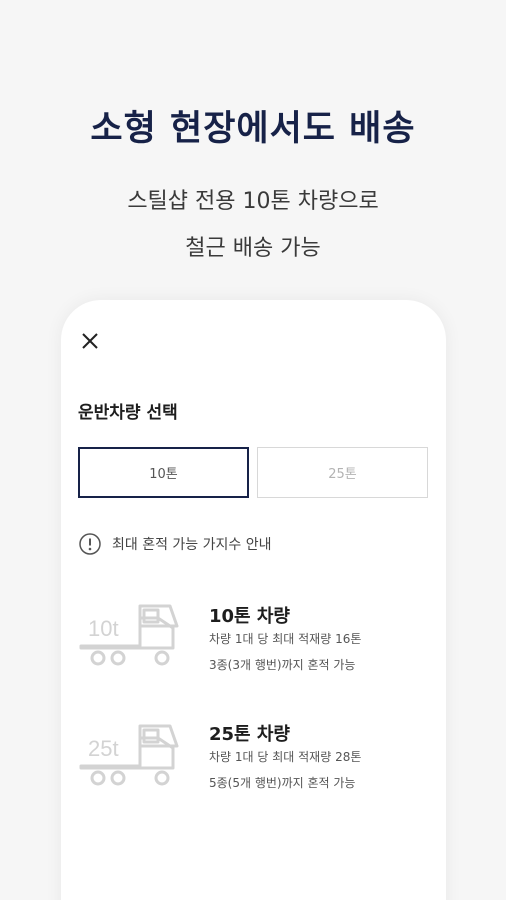 The image size is (506, 900). What do you see at coordinates (129, 635) in the screenshot?
I see `truck-icon: 10t` at bounding box center [129, 635].